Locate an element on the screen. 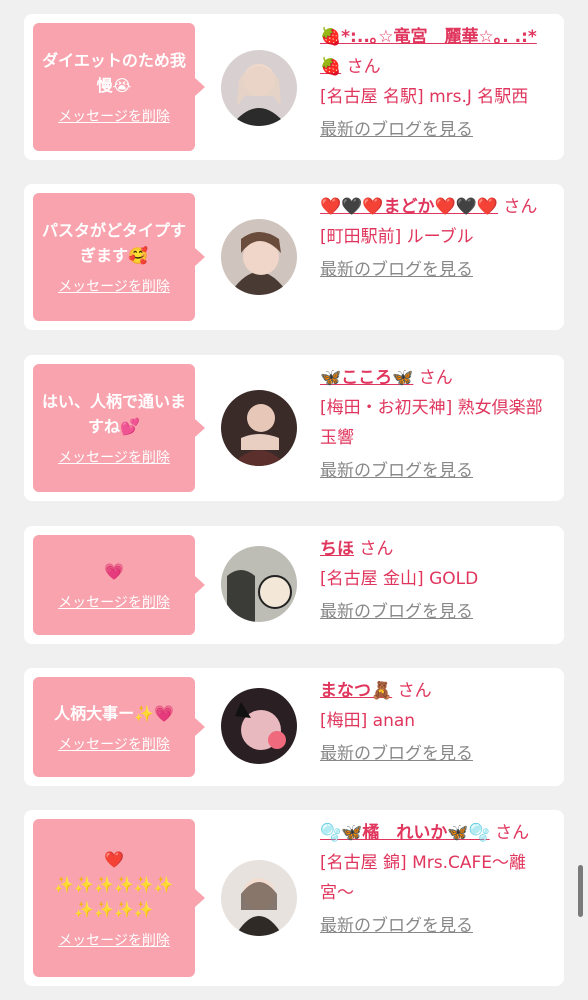 The width and height of the screenshot is (588, 1000). cast-name-link: 🫧🦋橘 れいか🦋🫧 is located at coordinates (405, 833).